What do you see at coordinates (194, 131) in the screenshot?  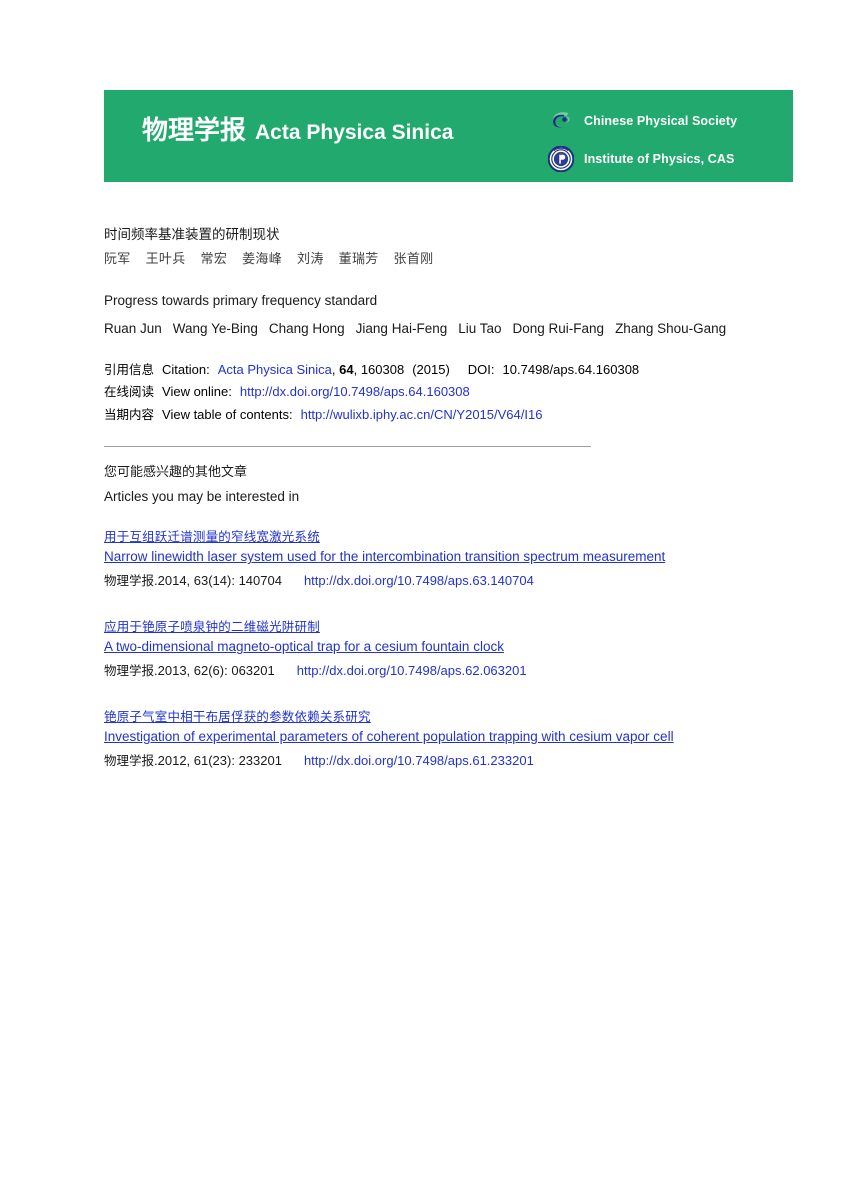 I see `journal-title-chinese: 物理学报` at bounding box center [194, 131].